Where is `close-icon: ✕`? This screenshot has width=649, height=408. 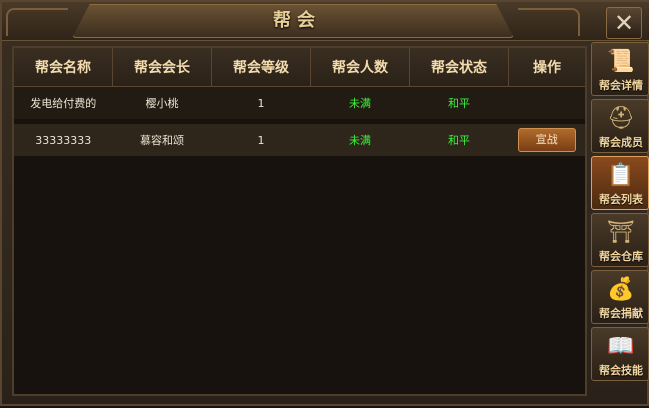
close-icon: ✕ is located at coordinates (624, 23).